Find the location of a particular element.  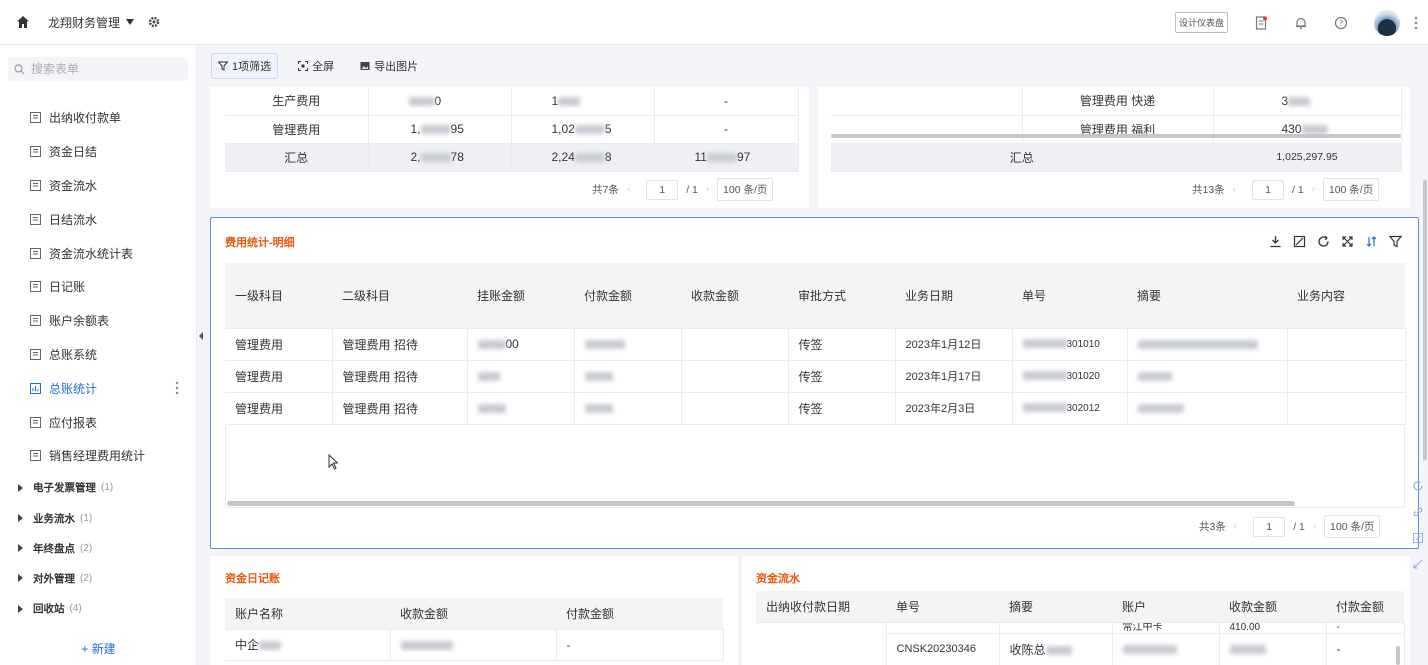

sort-icon is located at coordinates (1371, 241).